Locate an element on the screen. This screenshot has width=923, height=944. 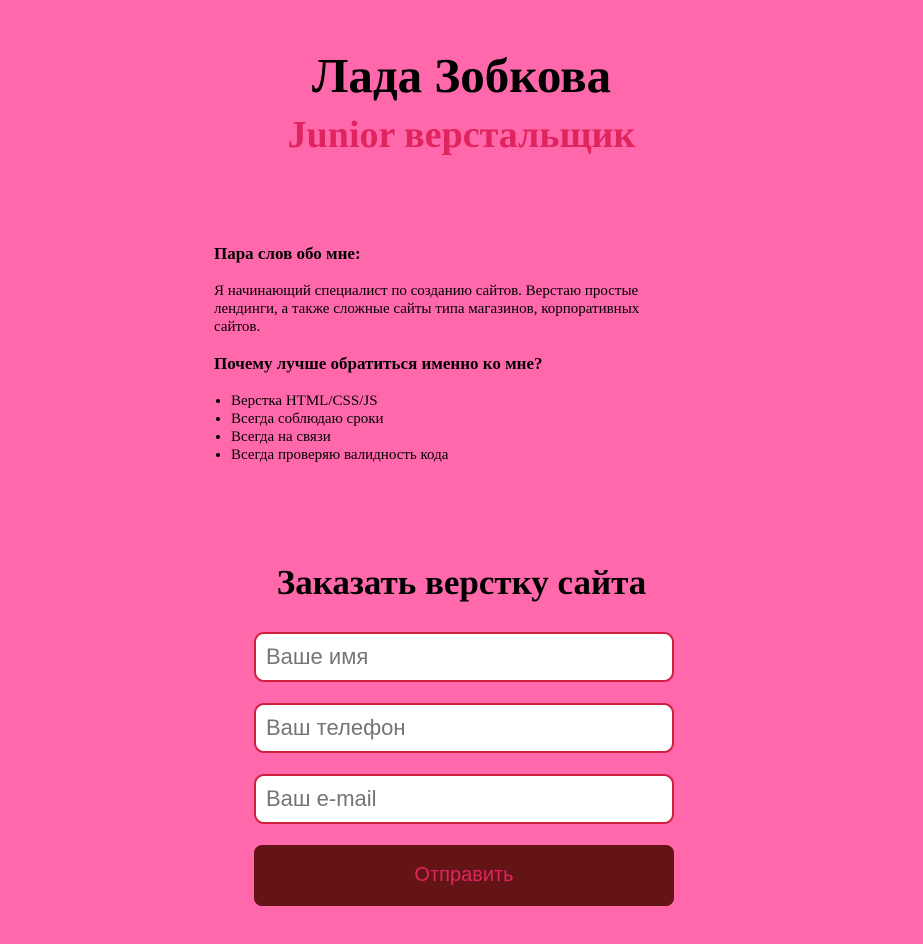
name-field is located at coordinates (464, 657).